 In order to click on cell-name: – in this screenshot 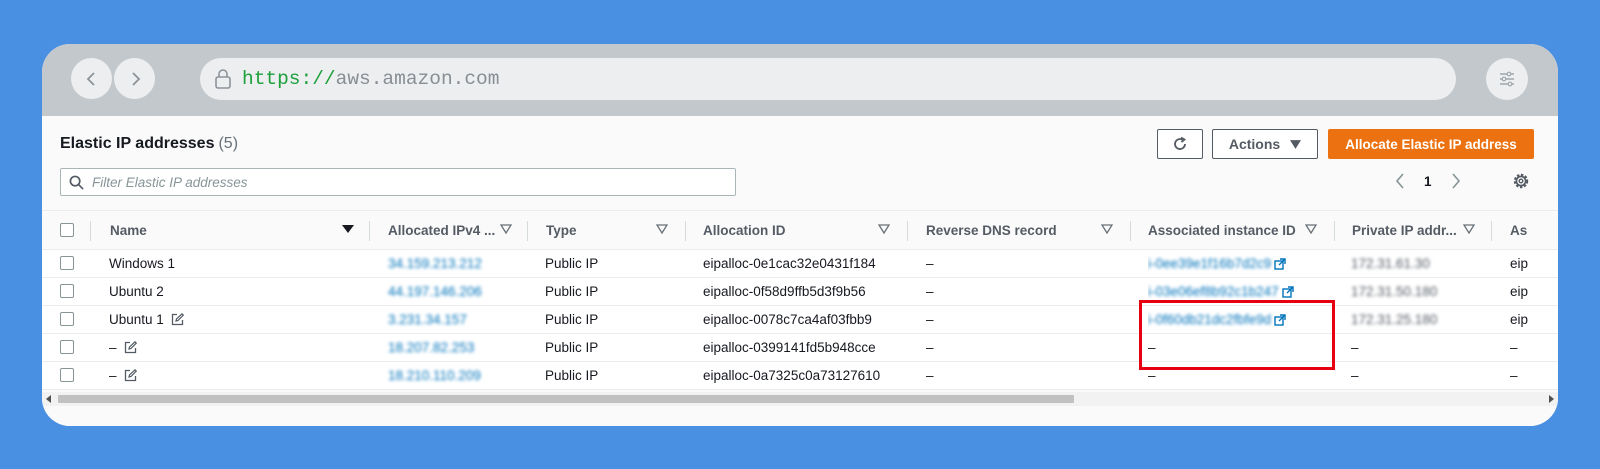, I will do `click(123, 375)`.